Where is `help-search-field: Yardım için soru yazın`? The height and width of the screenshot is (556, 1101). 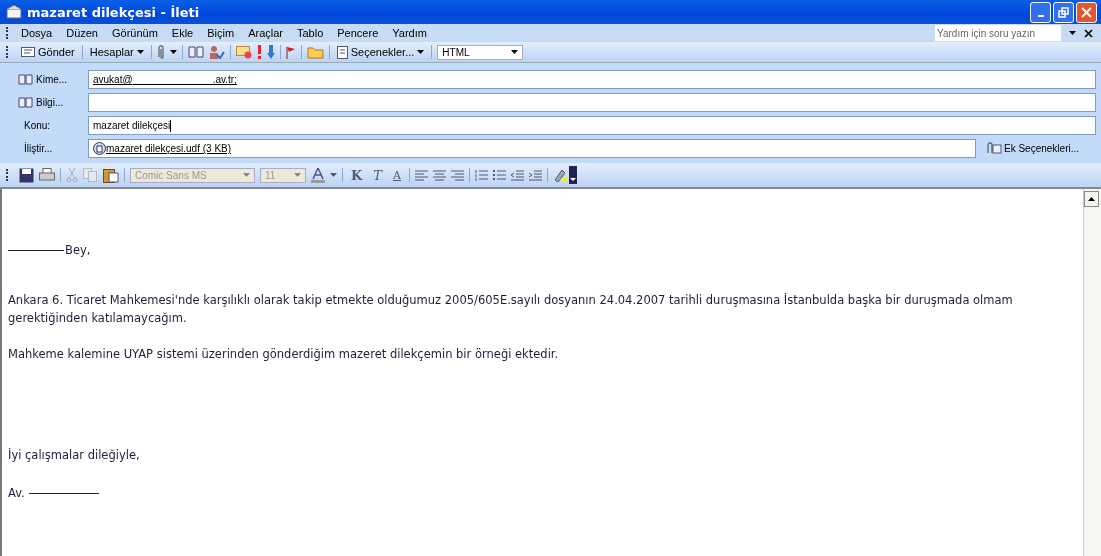 help-search-field: Yardım için soru yazın is located at coordinates (998, 33).